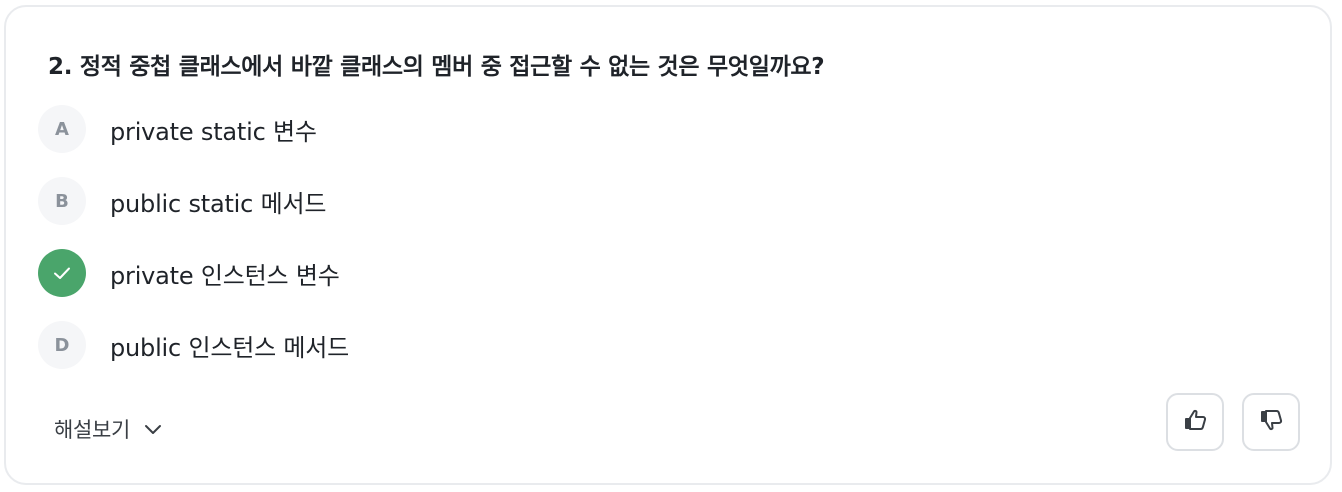 This screenshot has width=1342, height=492. I want to click on option-text-a: private static 변수, so click(213, 131).